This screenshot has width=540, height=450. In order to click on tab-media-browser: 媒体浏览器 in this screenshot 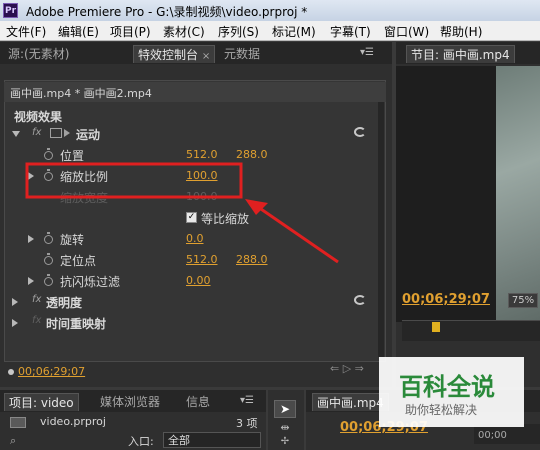, I will do `click(130, 402)`.